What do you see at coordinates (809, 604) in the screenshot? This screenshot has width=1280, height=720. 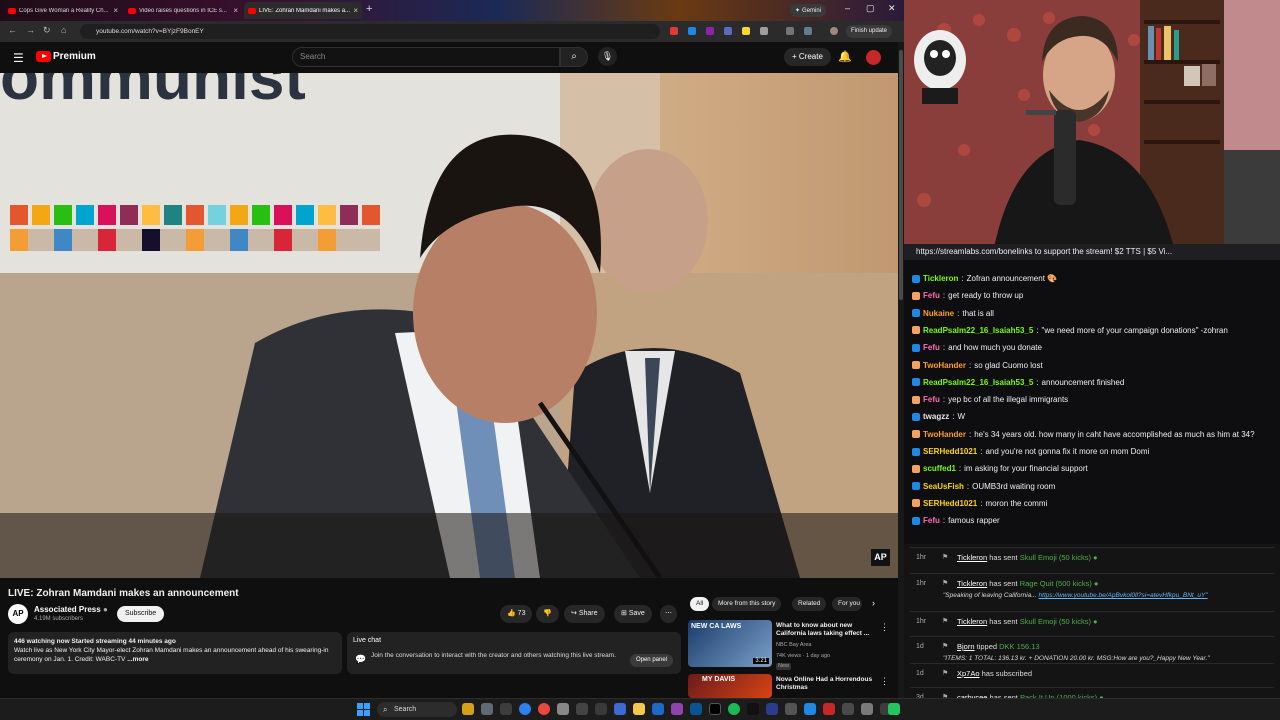 I see `chip-related: Related` at bounding box center [809, 604].